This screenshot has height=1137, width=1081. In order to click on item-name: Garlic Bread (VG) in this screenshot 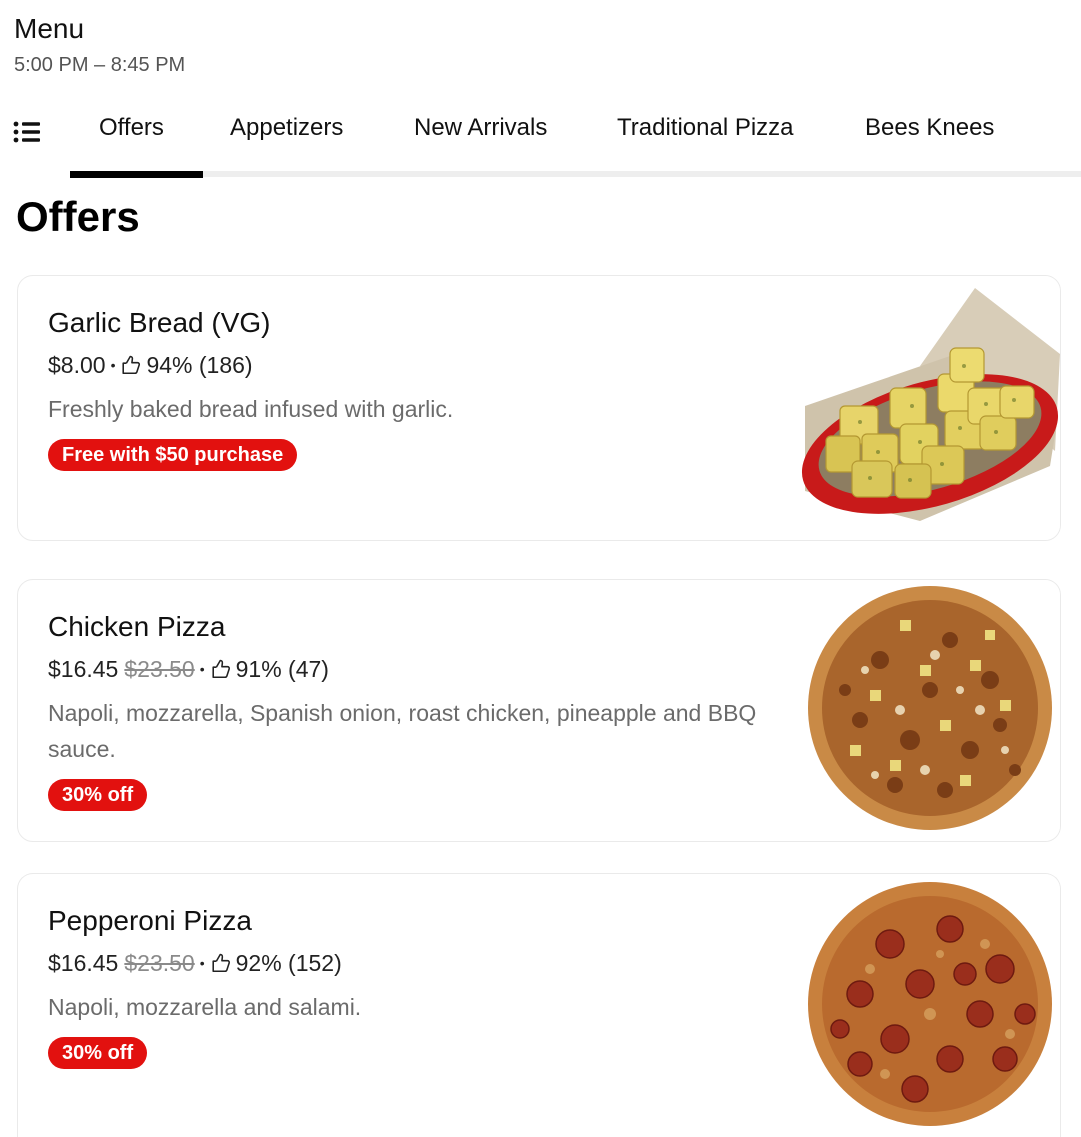, I will do `click(159, 322)`.